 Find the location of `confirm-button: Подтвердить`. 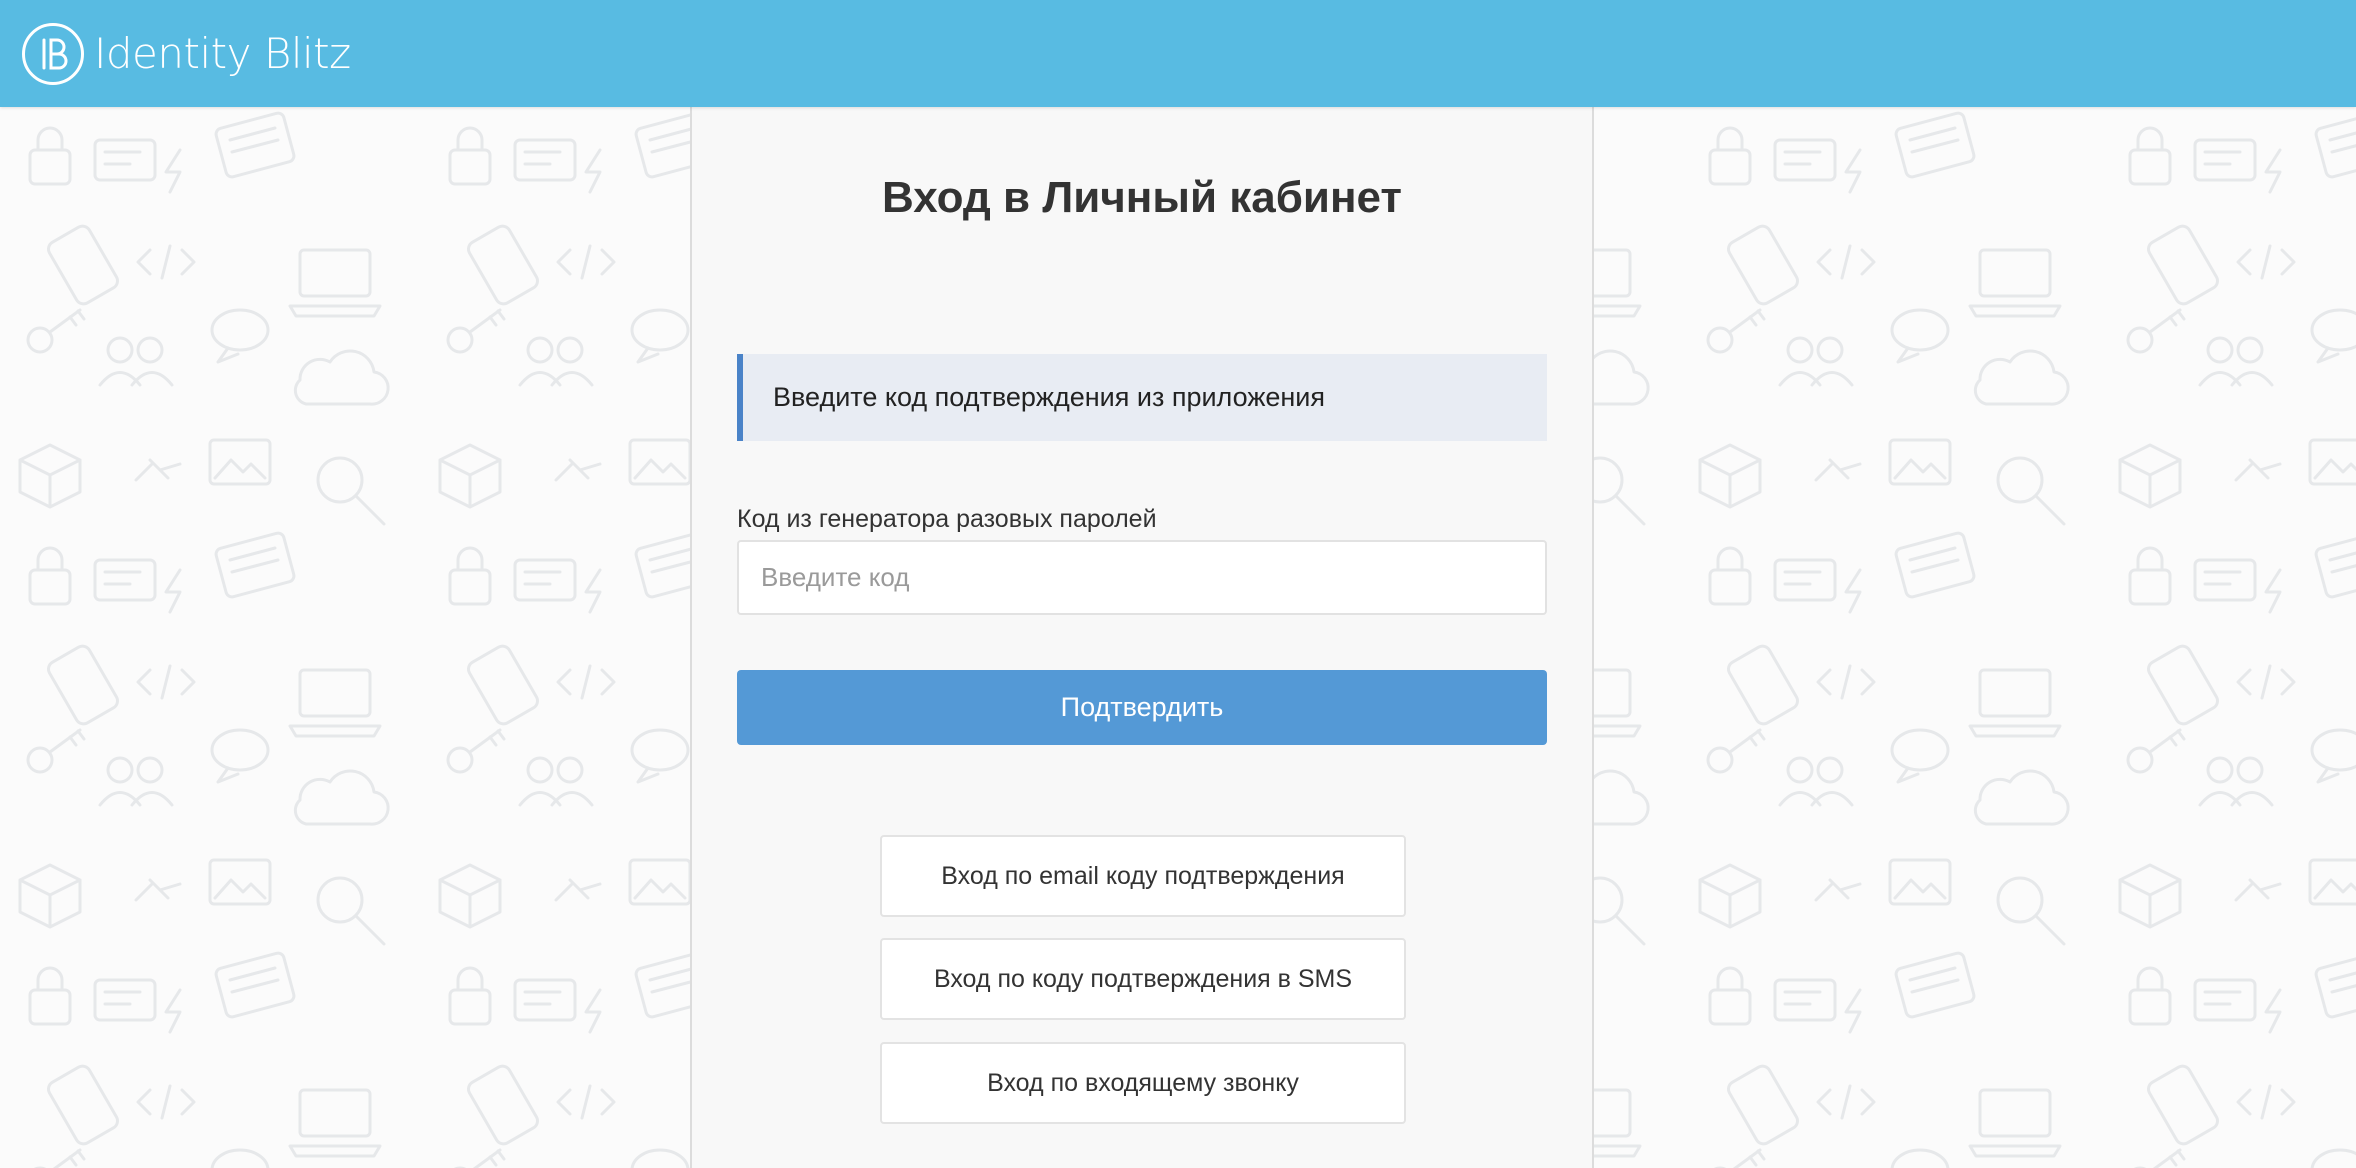

confirm-button: Подтвердить is located at coordinates (1142, 707).